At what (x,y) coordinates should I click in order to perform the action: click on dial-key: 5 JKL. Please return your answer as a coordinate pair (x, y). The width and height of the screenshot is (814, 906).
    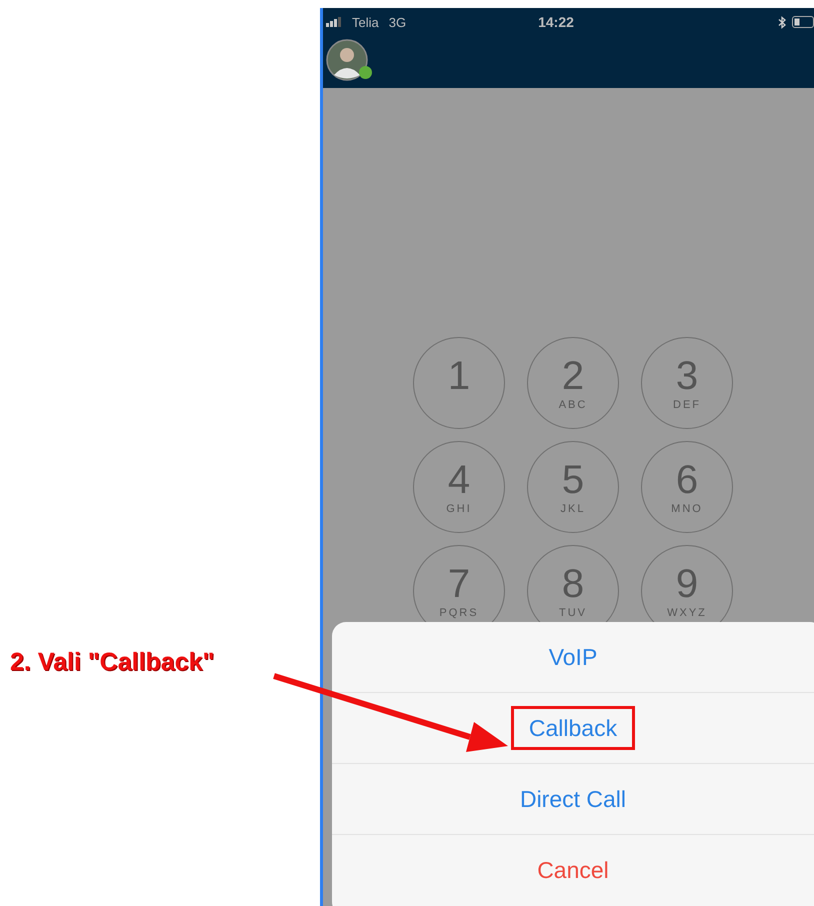
    Looking at the image, I should click on (573, 487).